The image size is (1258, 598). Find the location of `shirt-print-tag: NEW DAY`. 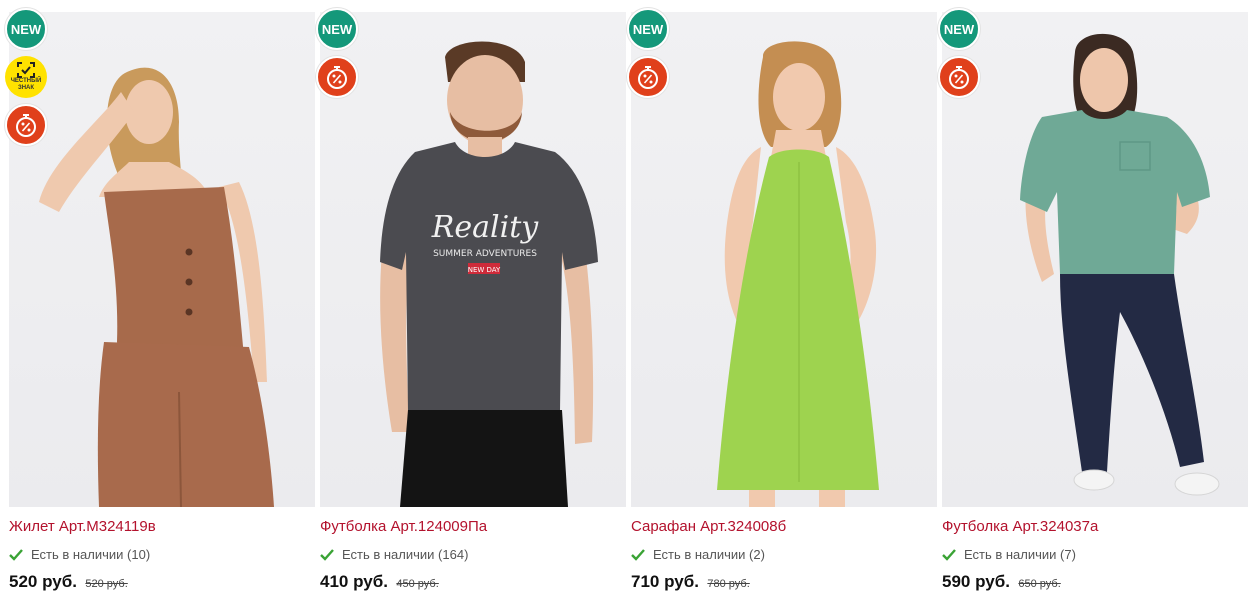

shirt-print-tag: NEW DAY is located at coordinates (484, 270).